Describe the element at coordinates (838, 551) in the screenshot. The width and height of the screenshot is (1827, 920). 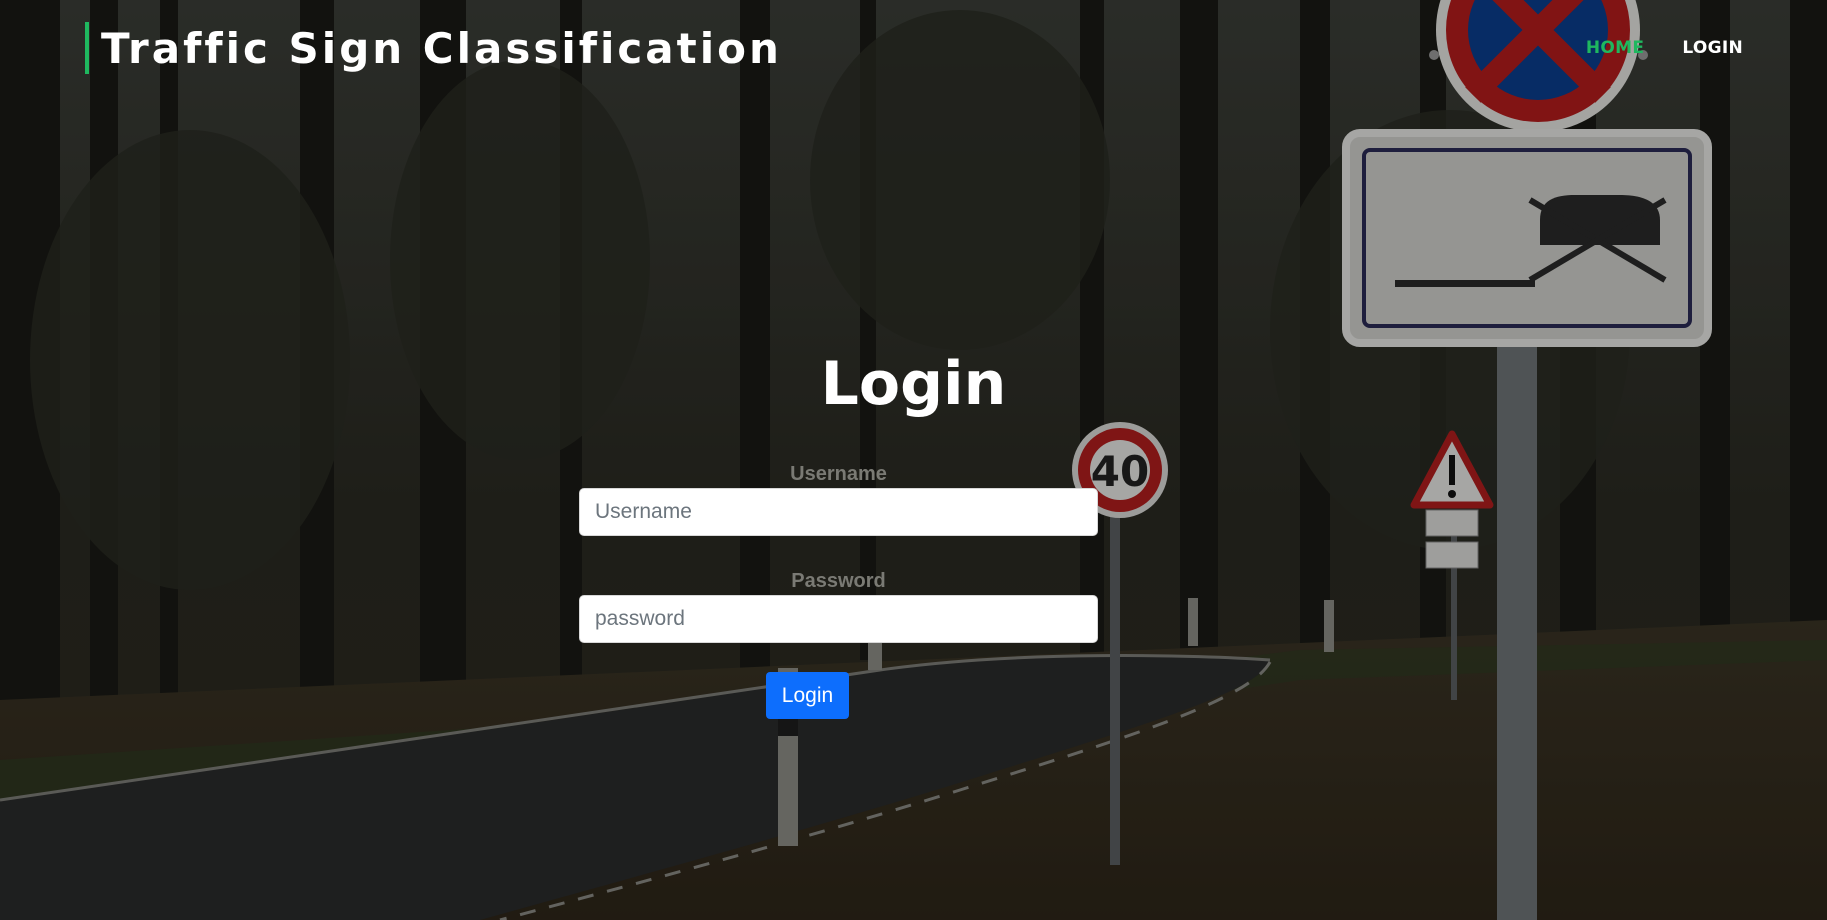
I see `login-form: Username Password` at that location.